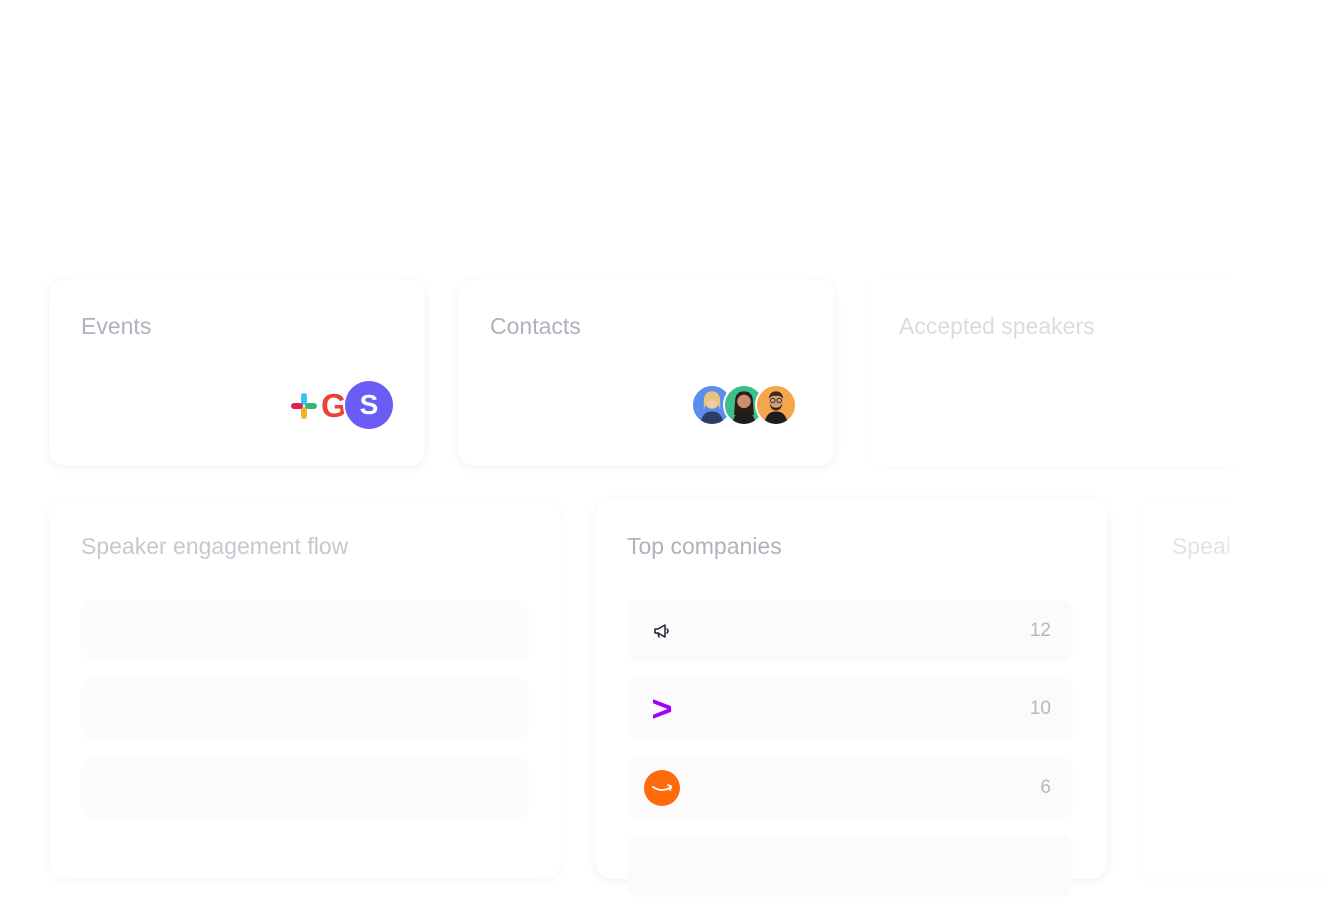 This screenshot has height=897, width=1328. I want to click on contacts-card-title: Contacts, so click(535, 326).